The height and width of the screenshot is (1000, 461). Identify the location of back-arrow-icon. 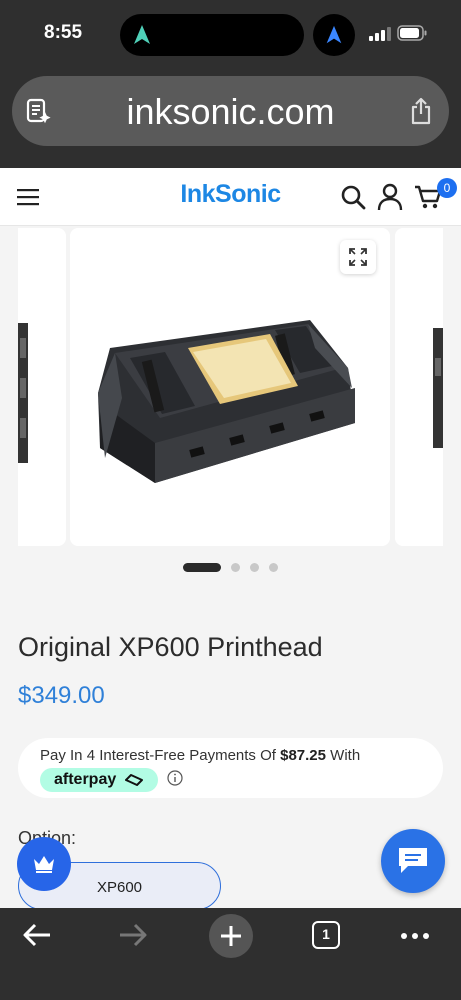
(37, 935).